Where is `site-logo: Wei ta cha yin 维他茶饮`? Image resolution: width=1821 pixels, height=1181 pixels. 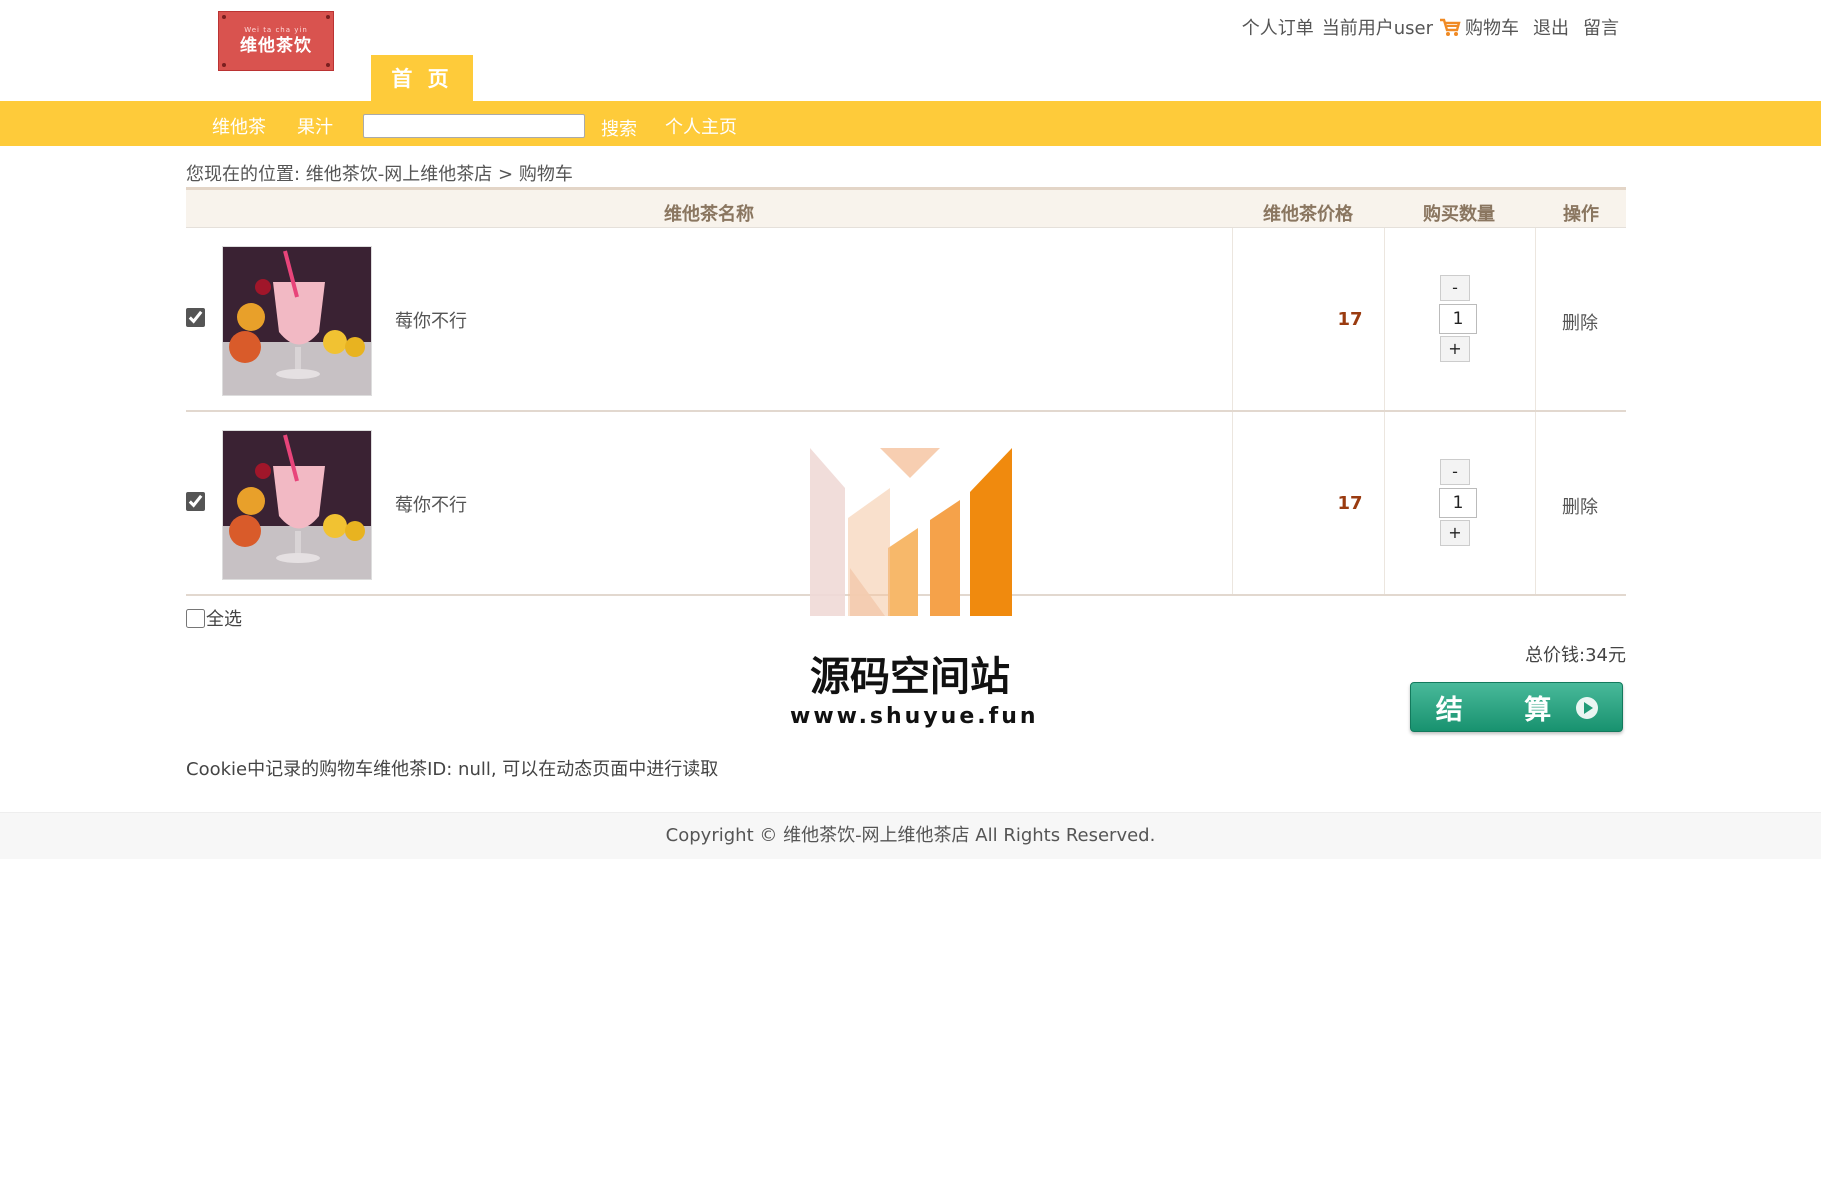
site-logo: Wei ta cha yin 维他茶饮 is located at coordinates (276, 41).